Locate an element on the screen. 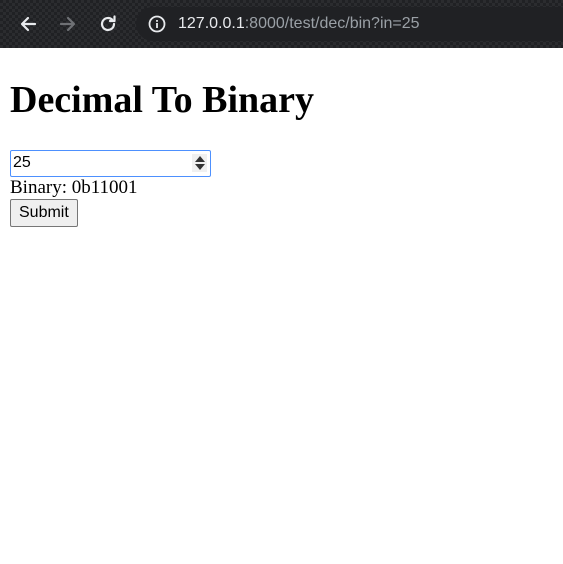 The height and width of the screenshot is (564, 563). reload-button is located at coordinates (108, 24).